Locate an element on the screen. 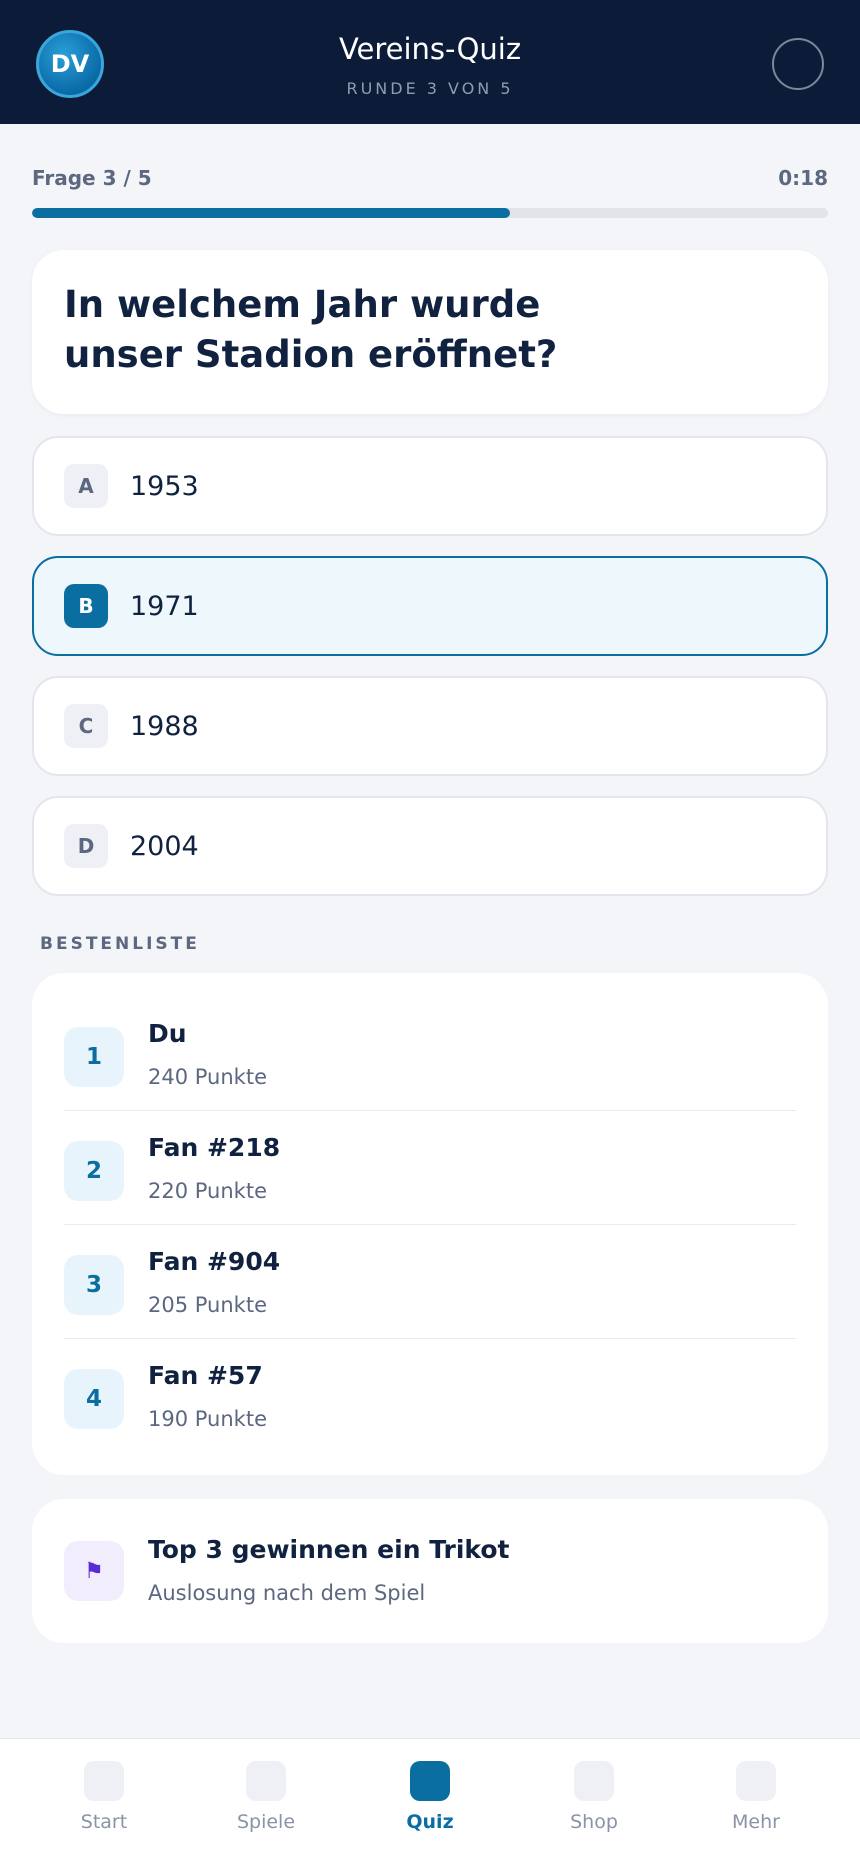  answer-text: 1971 is located at coordinates (164, 606).